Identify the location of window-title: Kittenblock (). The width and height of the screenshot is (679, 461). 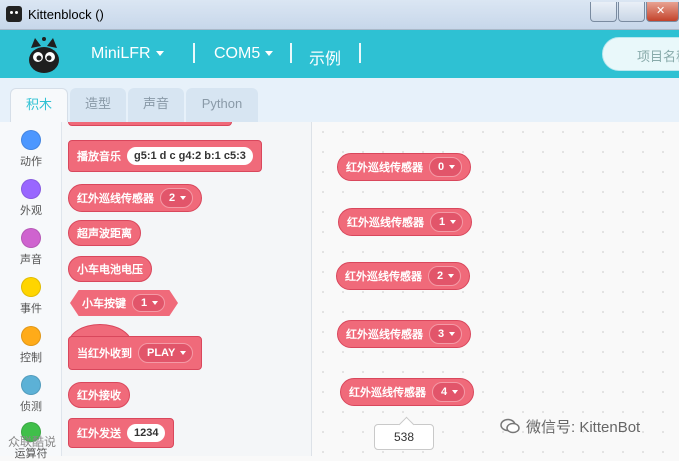
(66, 14).